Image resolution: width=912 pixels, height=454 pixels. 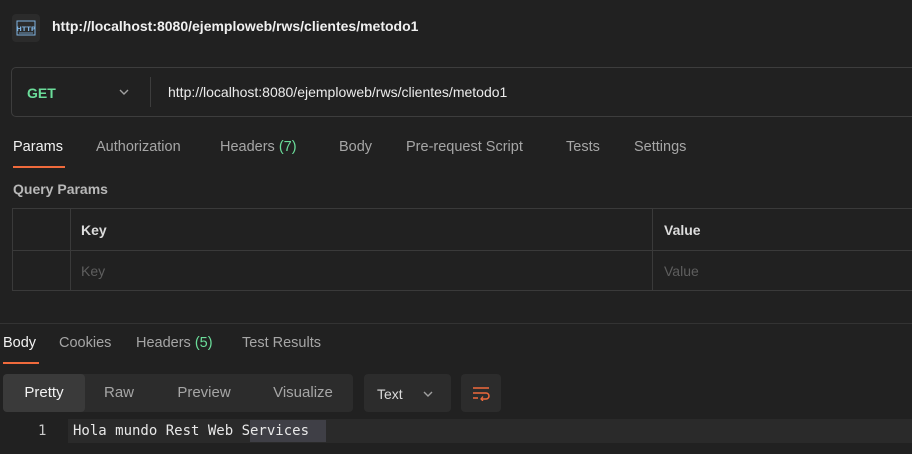 I want to click on key-input: Key, so click(x=93, y=271).